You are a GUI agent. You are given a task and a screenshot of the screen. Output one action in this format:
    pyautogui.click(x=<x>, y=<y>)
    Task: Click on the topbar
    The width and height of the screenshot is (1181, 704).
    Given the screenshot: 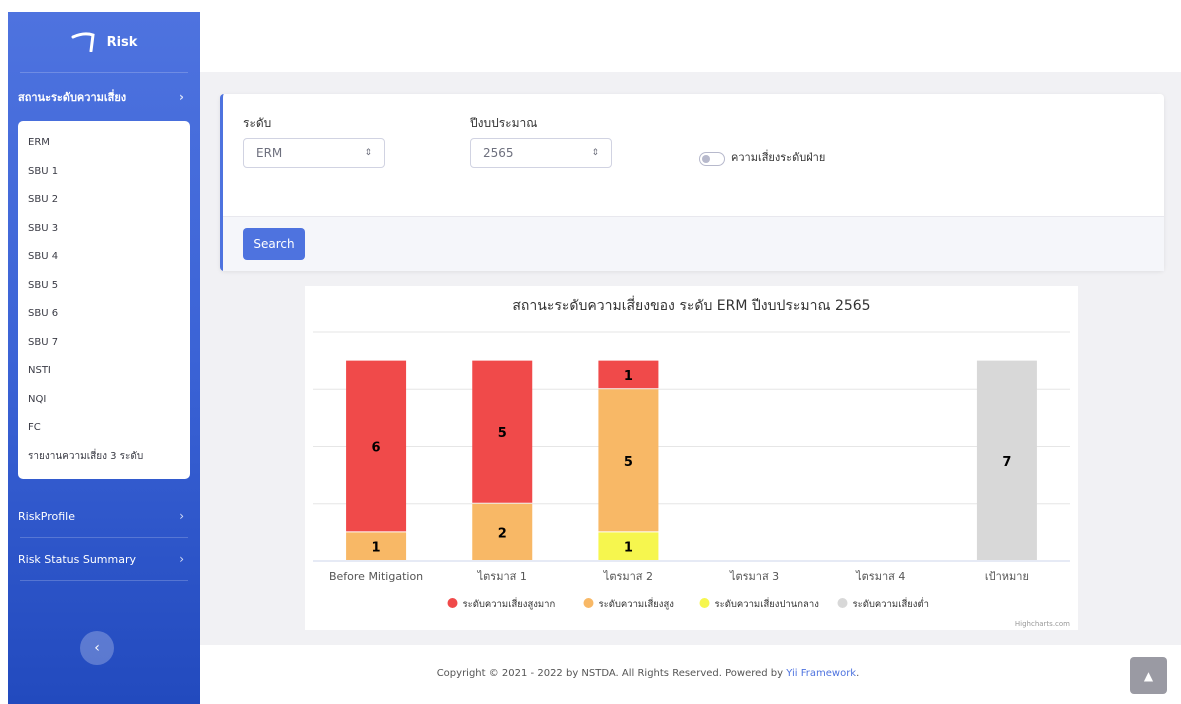 What is the action you would take?
    pyautogui.click(x=690, y=42)
    